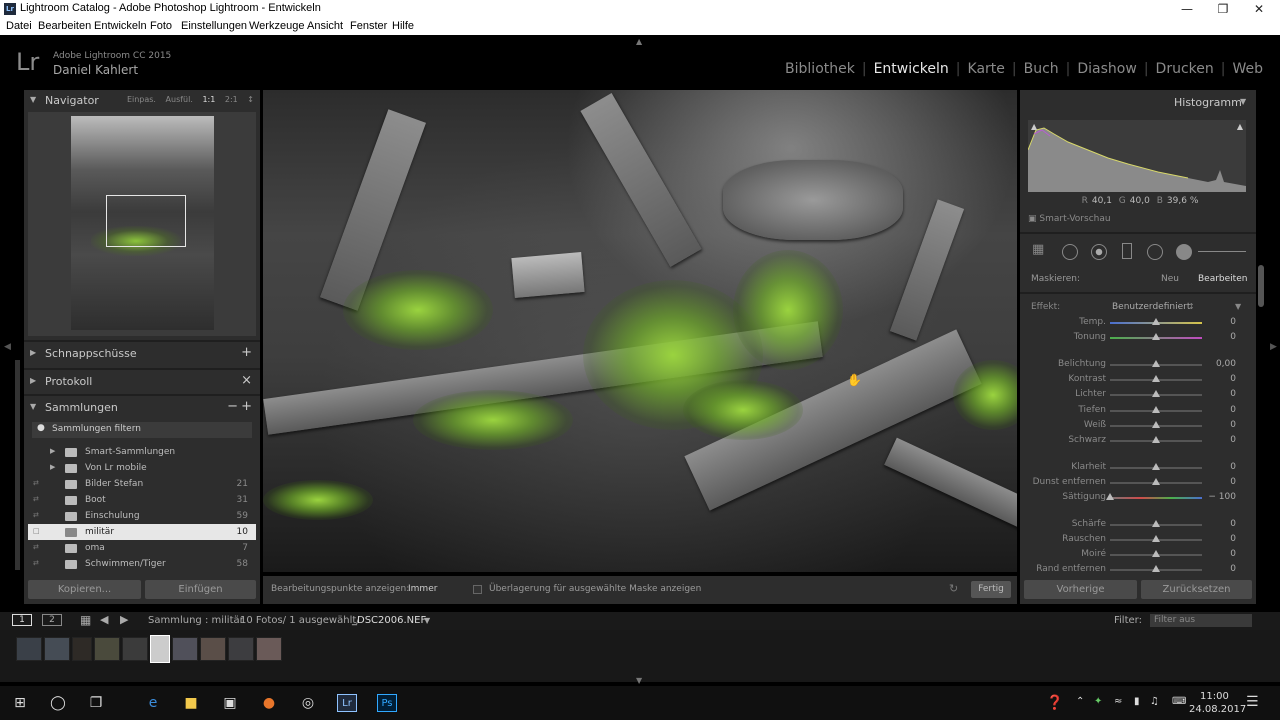 The image size is (1280, 720). What do you see at coordinates (1196, 589) in the screenshot?
I see `reset-button: Zurücksetzen` at bounding box center [1196, 589].